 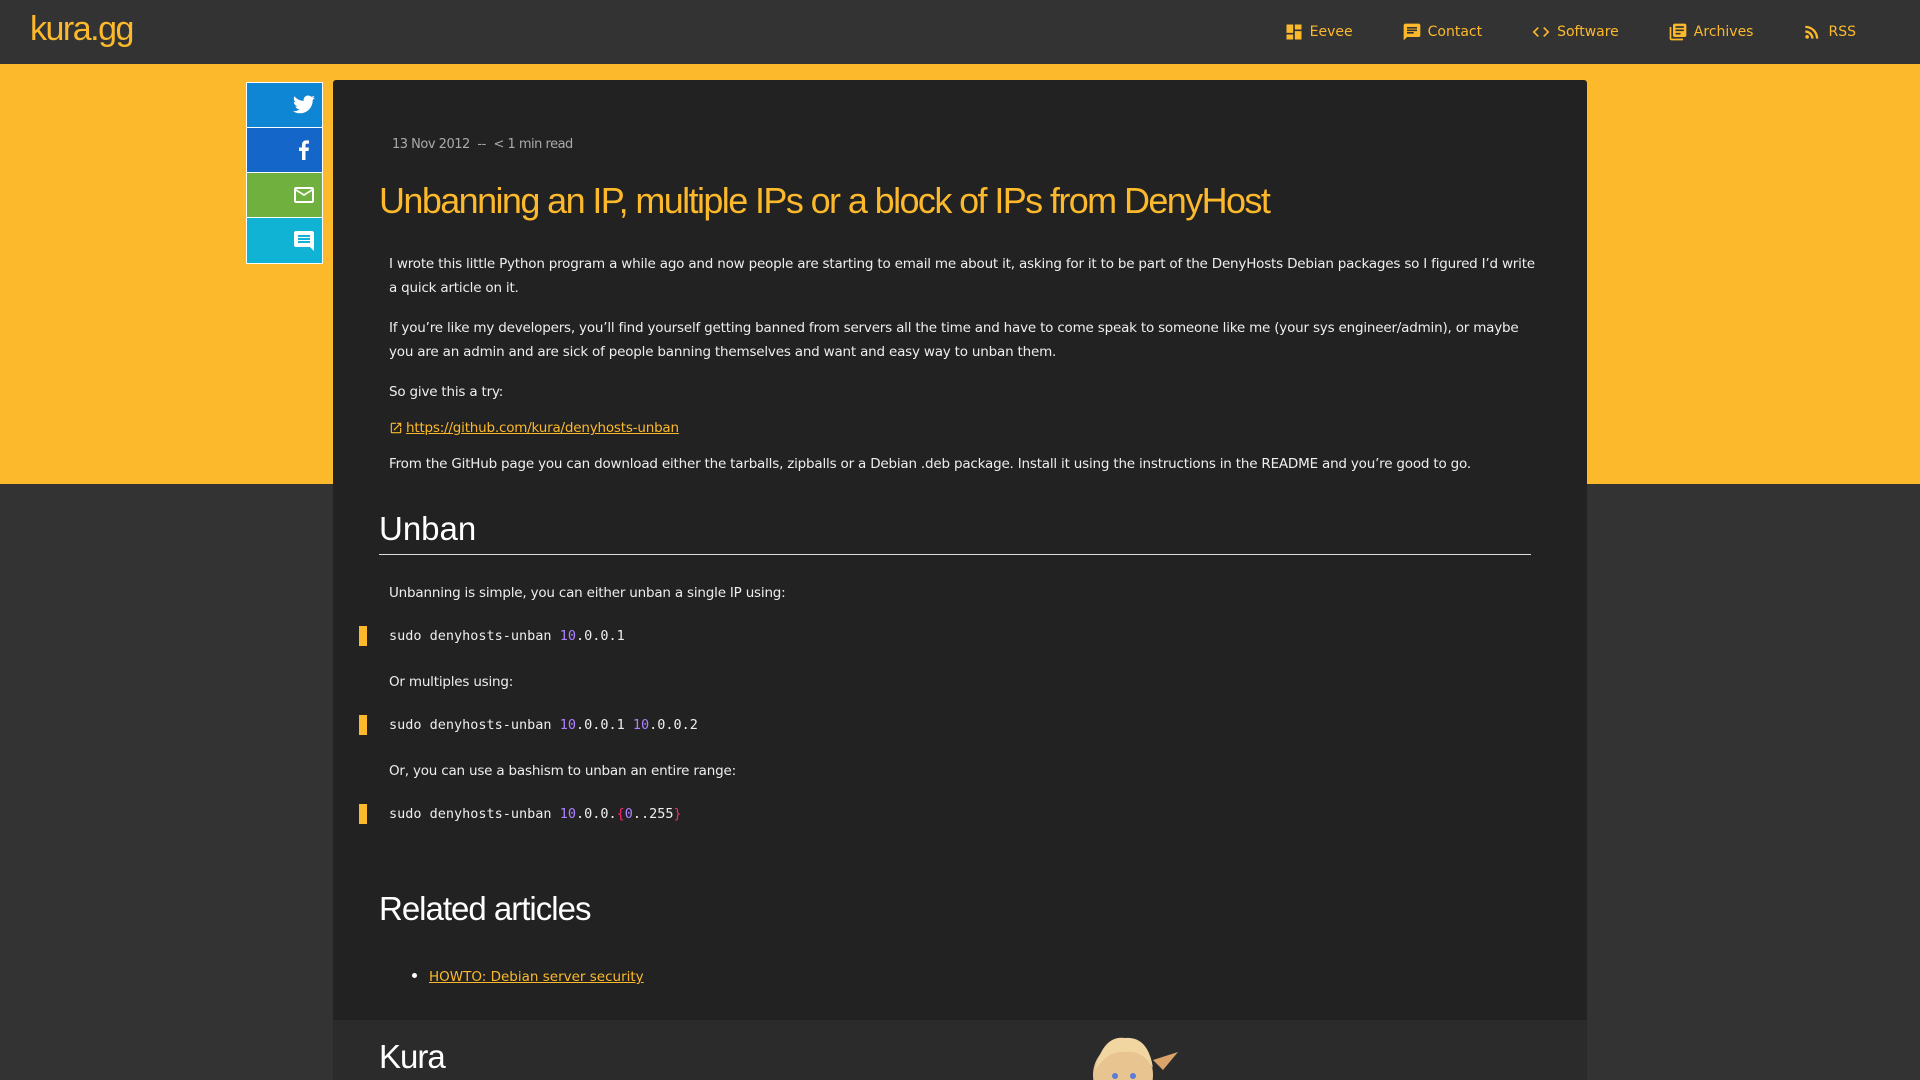 What do you see at coordinates (396, 428) in the screenshot?
I see `external-link-icon` at bounding box center [396, 428].